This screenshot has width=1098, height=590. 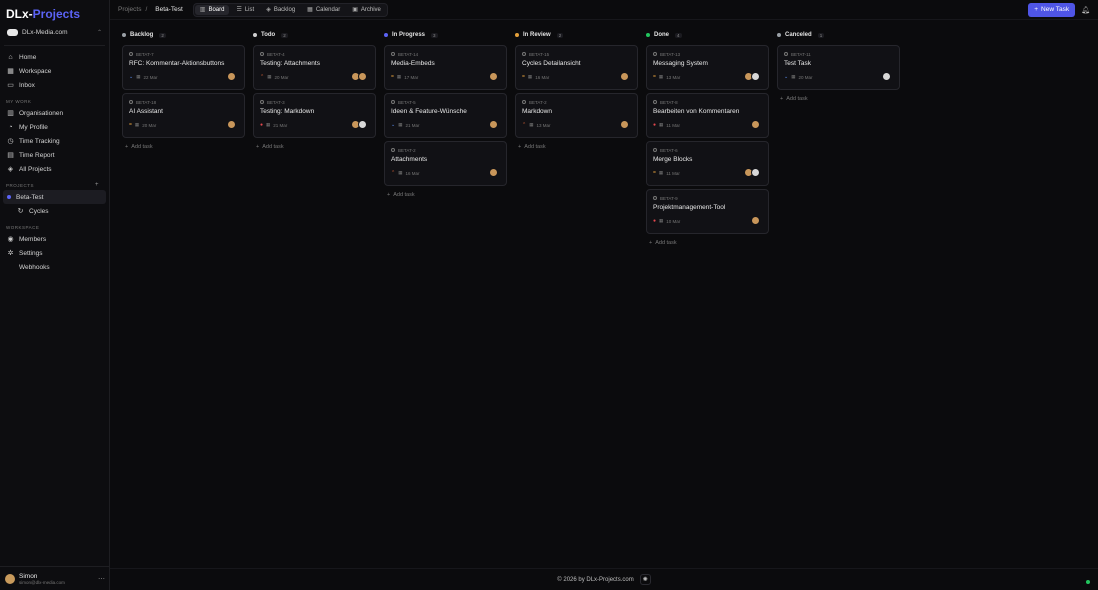 I want to click on sidebar-item-label: All Projects, so click(x=35, y=169).